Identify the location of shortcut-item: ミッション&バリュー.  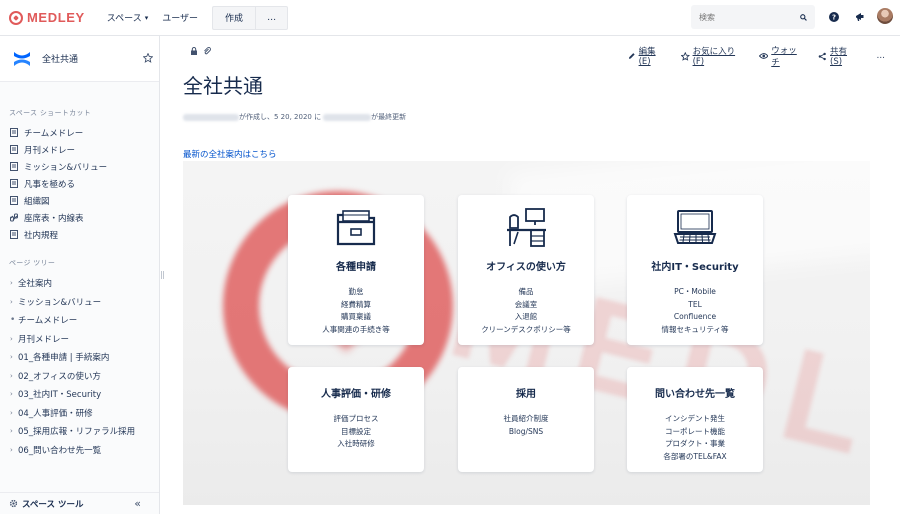
(79, 166).